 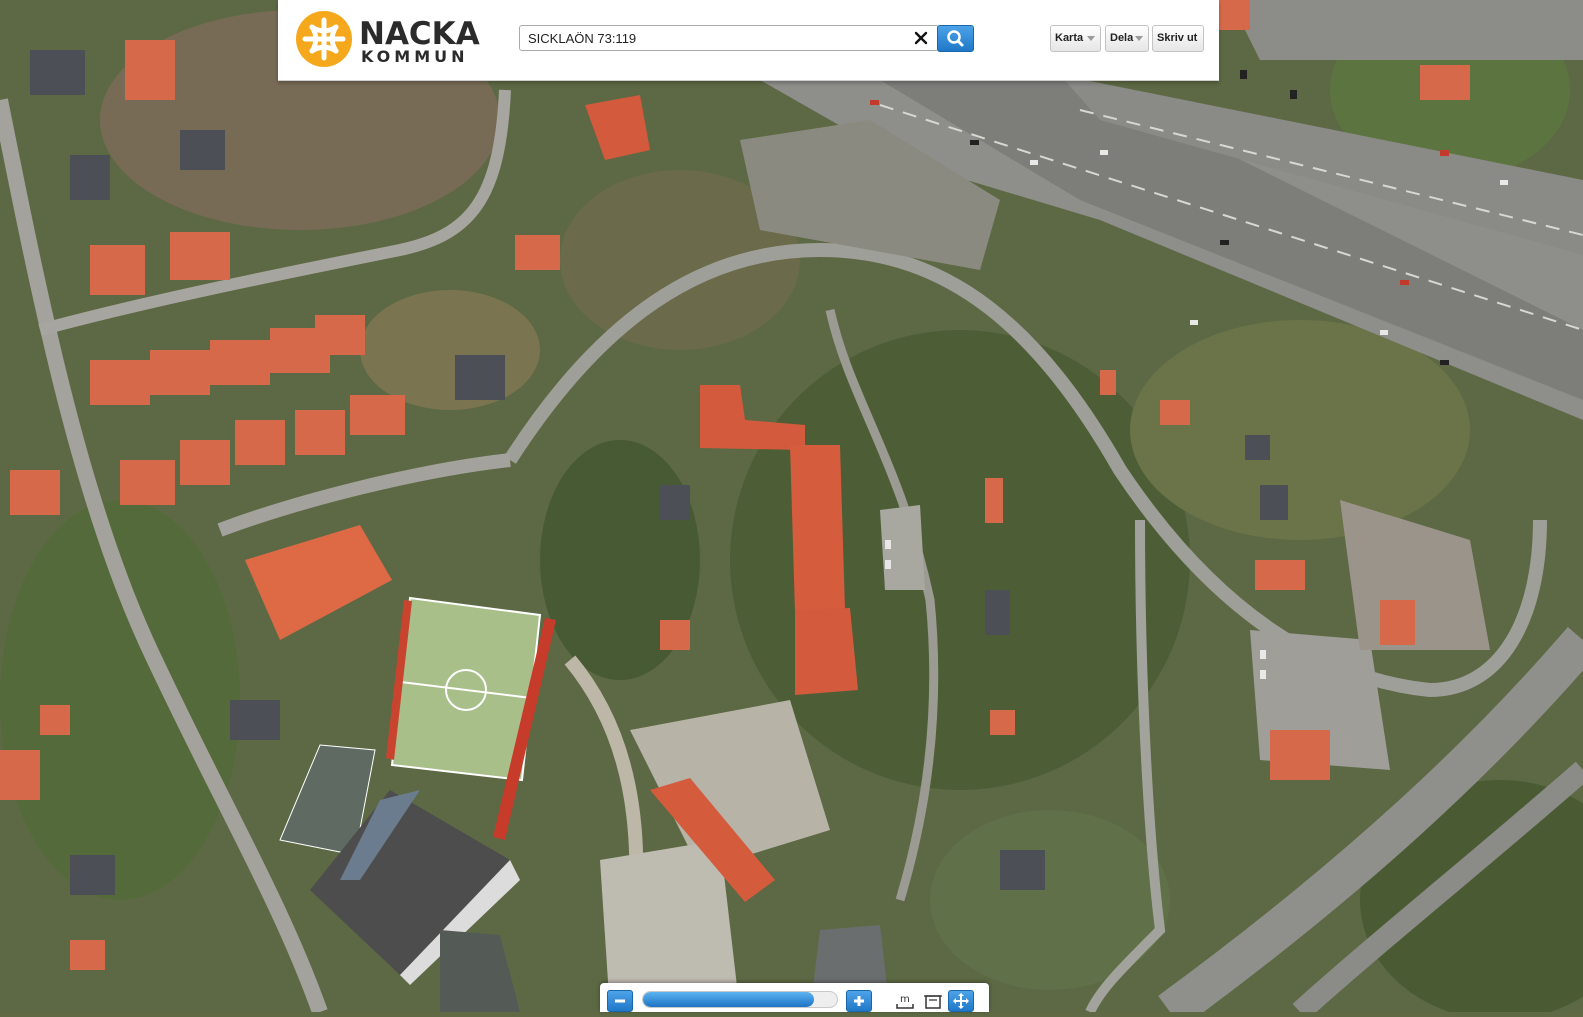 I want to click on measure-distance-button: m, so click(x=905, y=1001).